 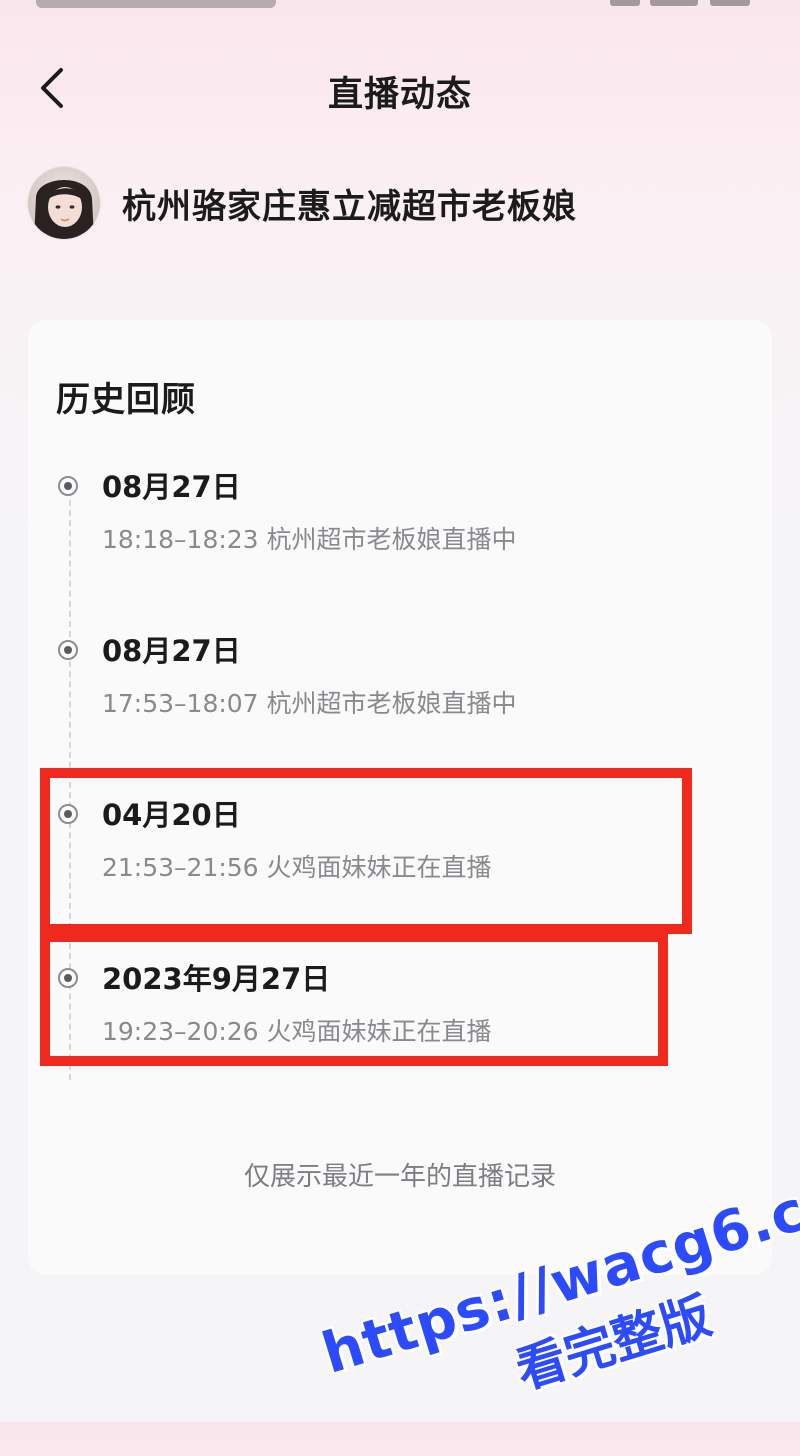 I want to click on history-entry: 08月27日 17:53–18:07 杭州超市老板娘直播中, so click(x=401, y=694).